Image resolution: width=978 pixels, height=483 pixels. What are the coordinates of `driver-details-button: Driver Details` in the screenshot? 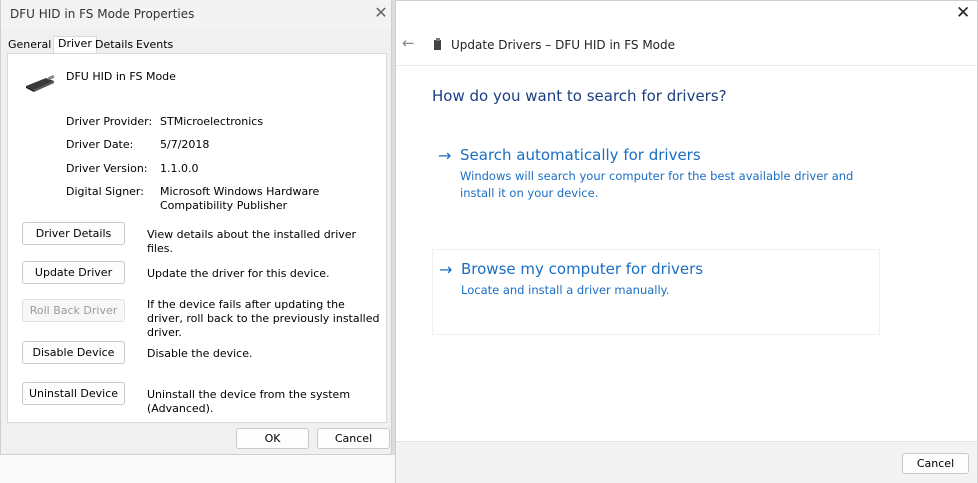 It's located at (73, 233).